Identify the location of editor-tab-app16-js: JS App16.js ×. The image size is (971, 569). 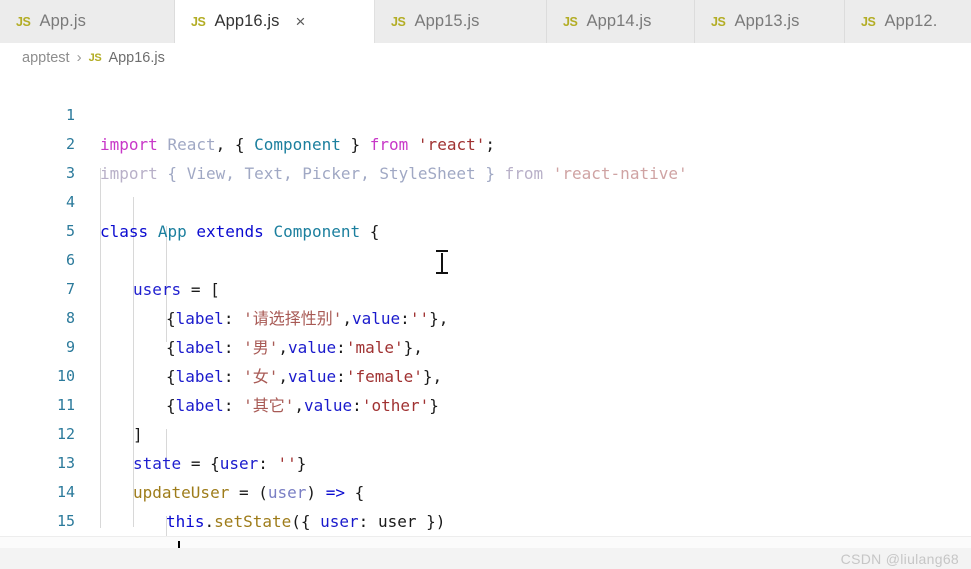
(275, 21).